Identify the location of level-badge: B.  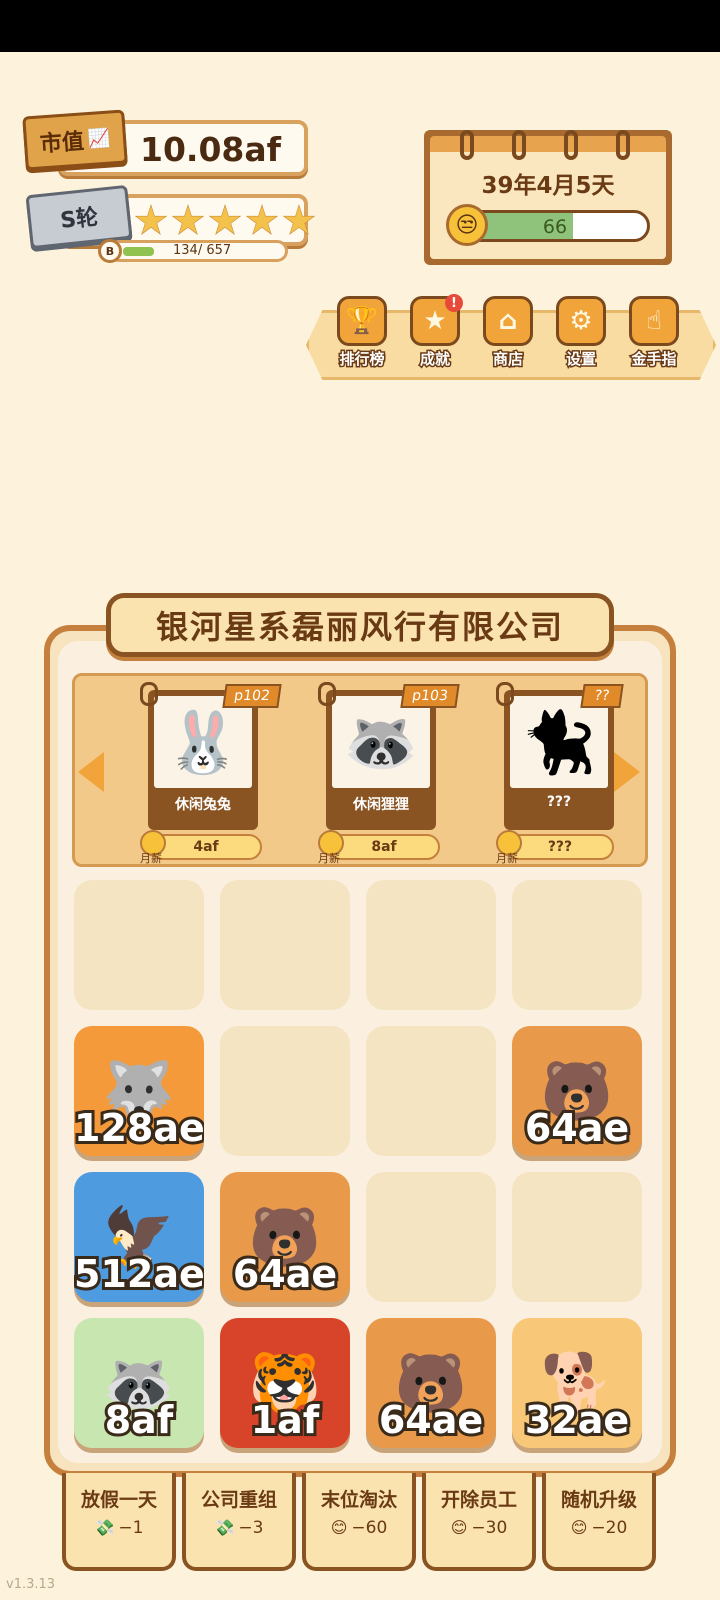
(110, 251).